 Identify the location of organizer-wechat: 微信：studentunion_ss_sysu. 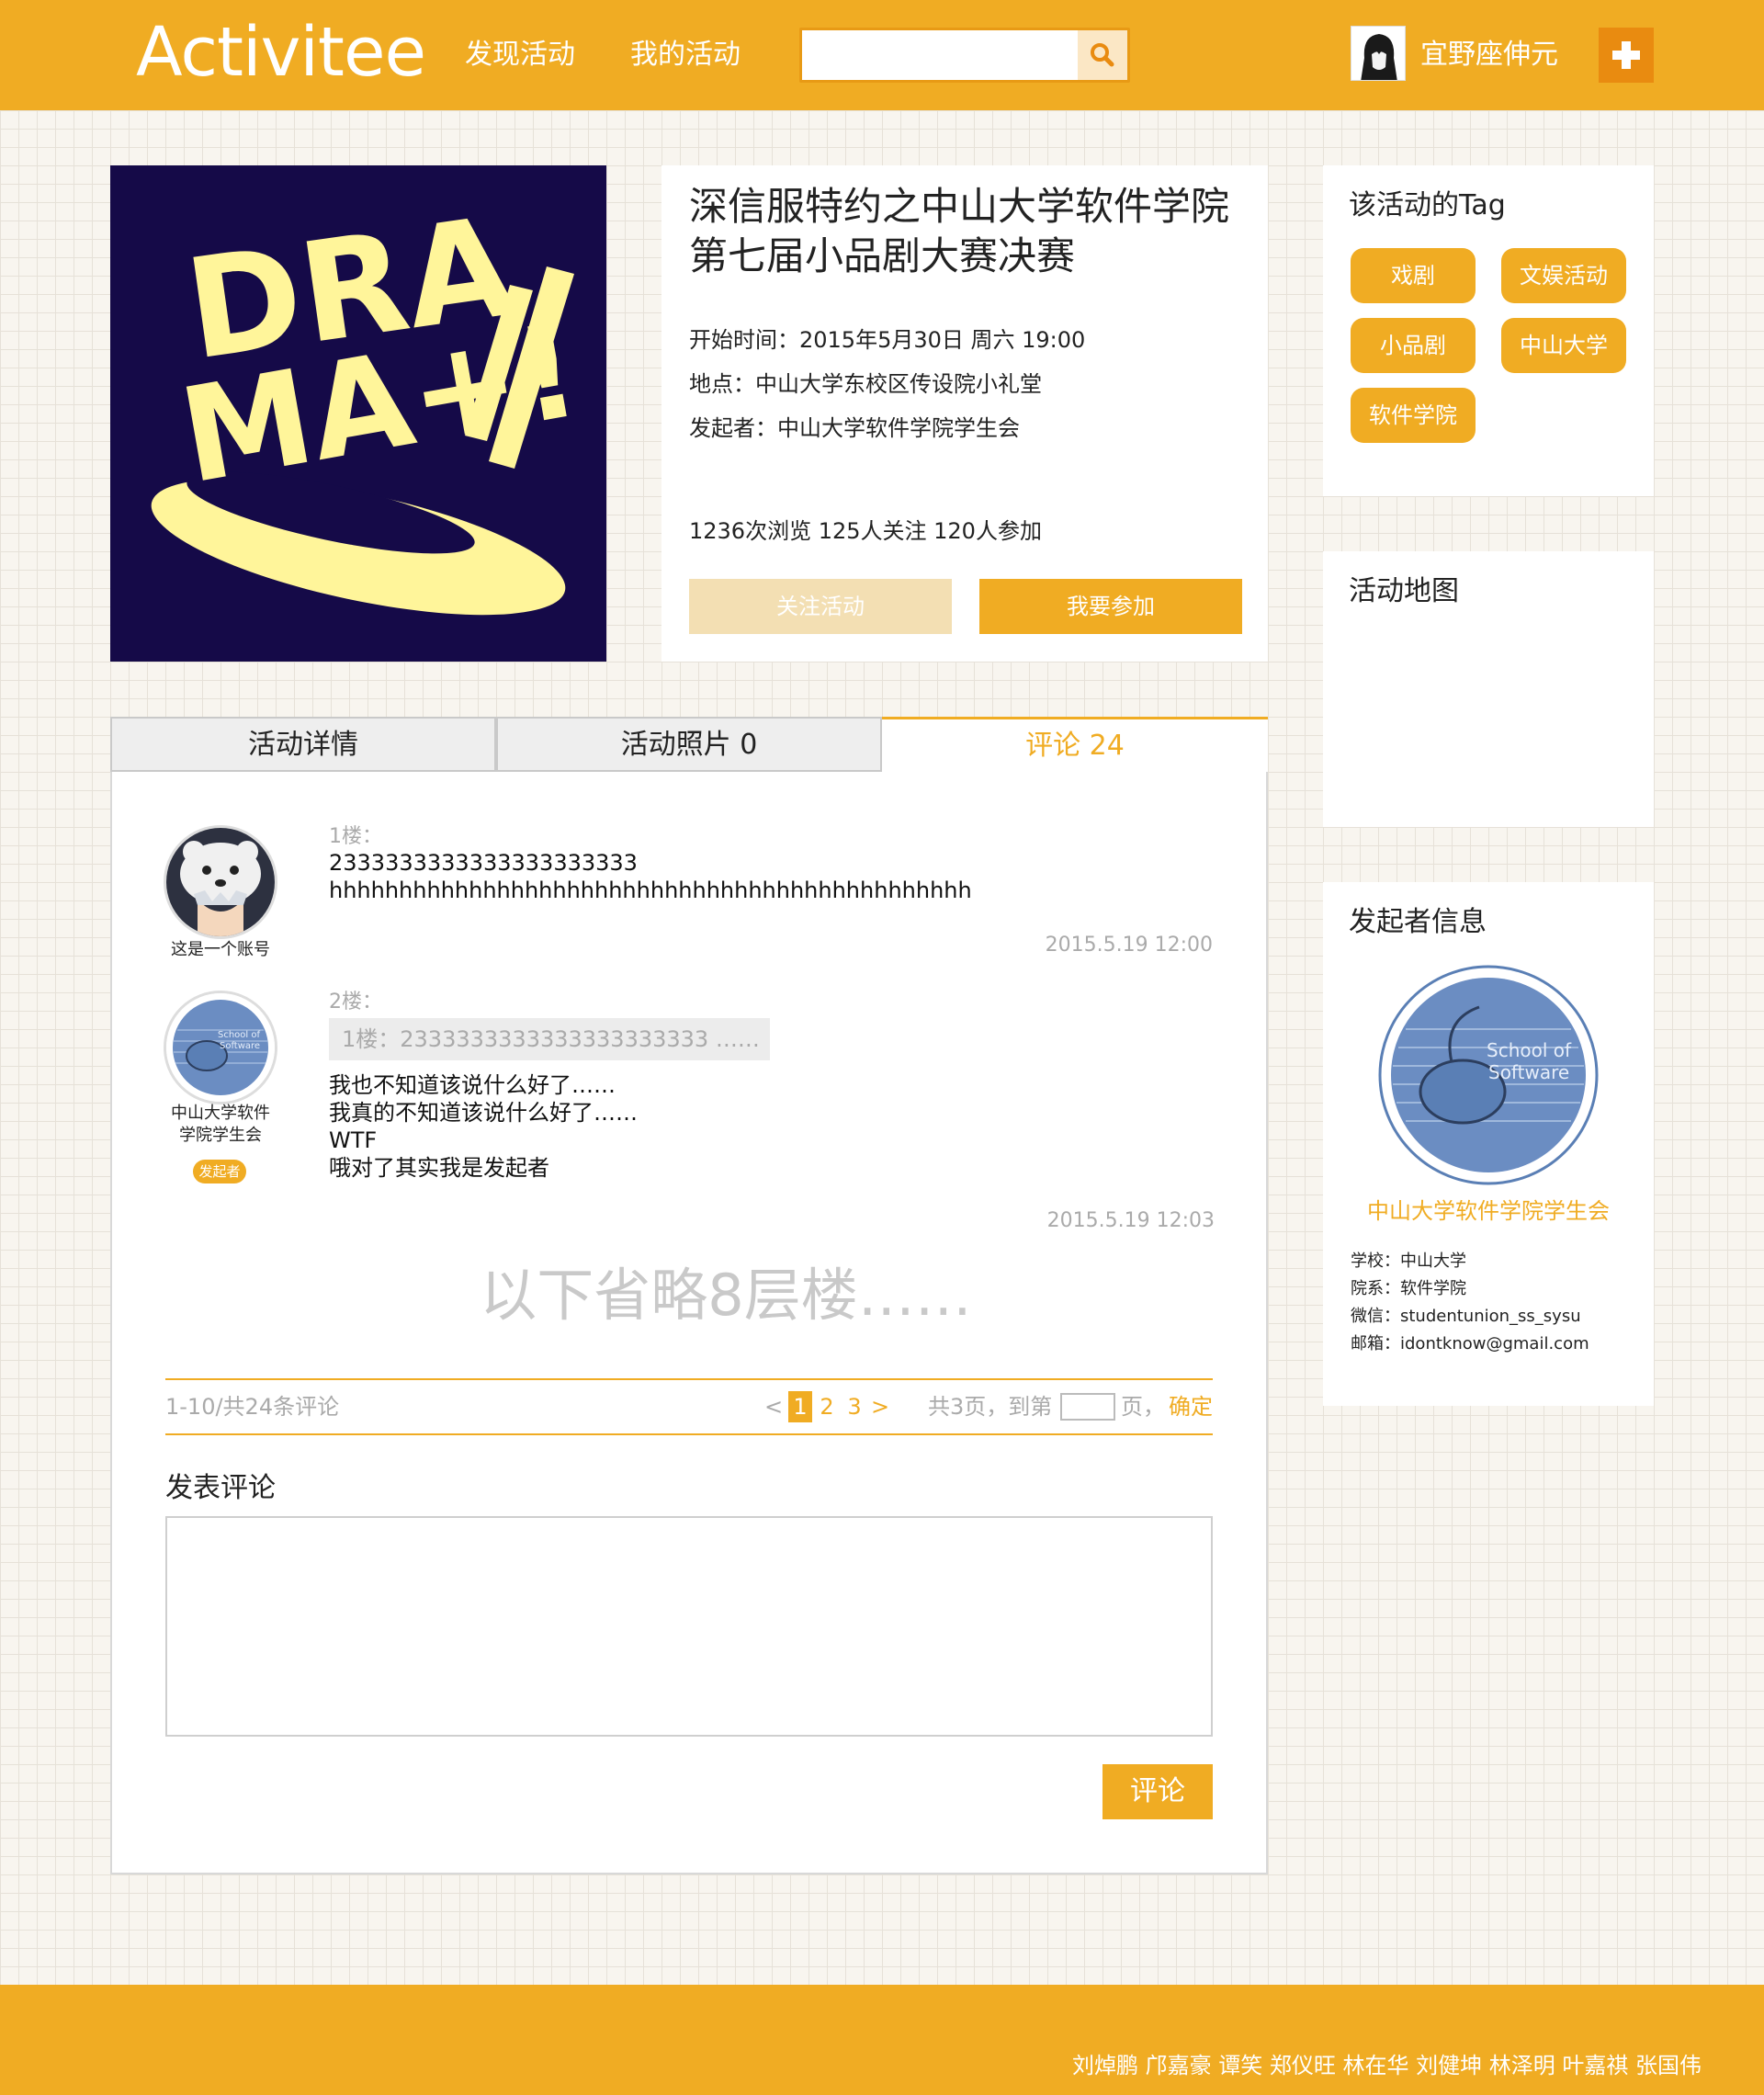
(1466, 1316).